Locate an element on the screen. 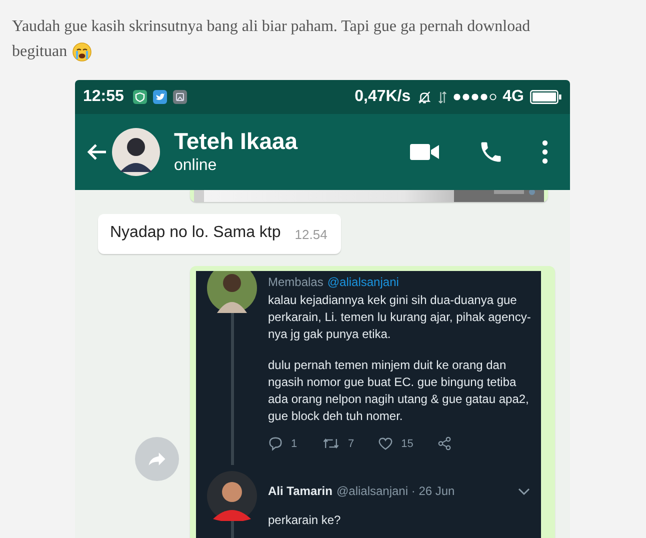 The height and width of the screenshot is (538, 646). action-count: 15 is located at coordinates (407, 444).